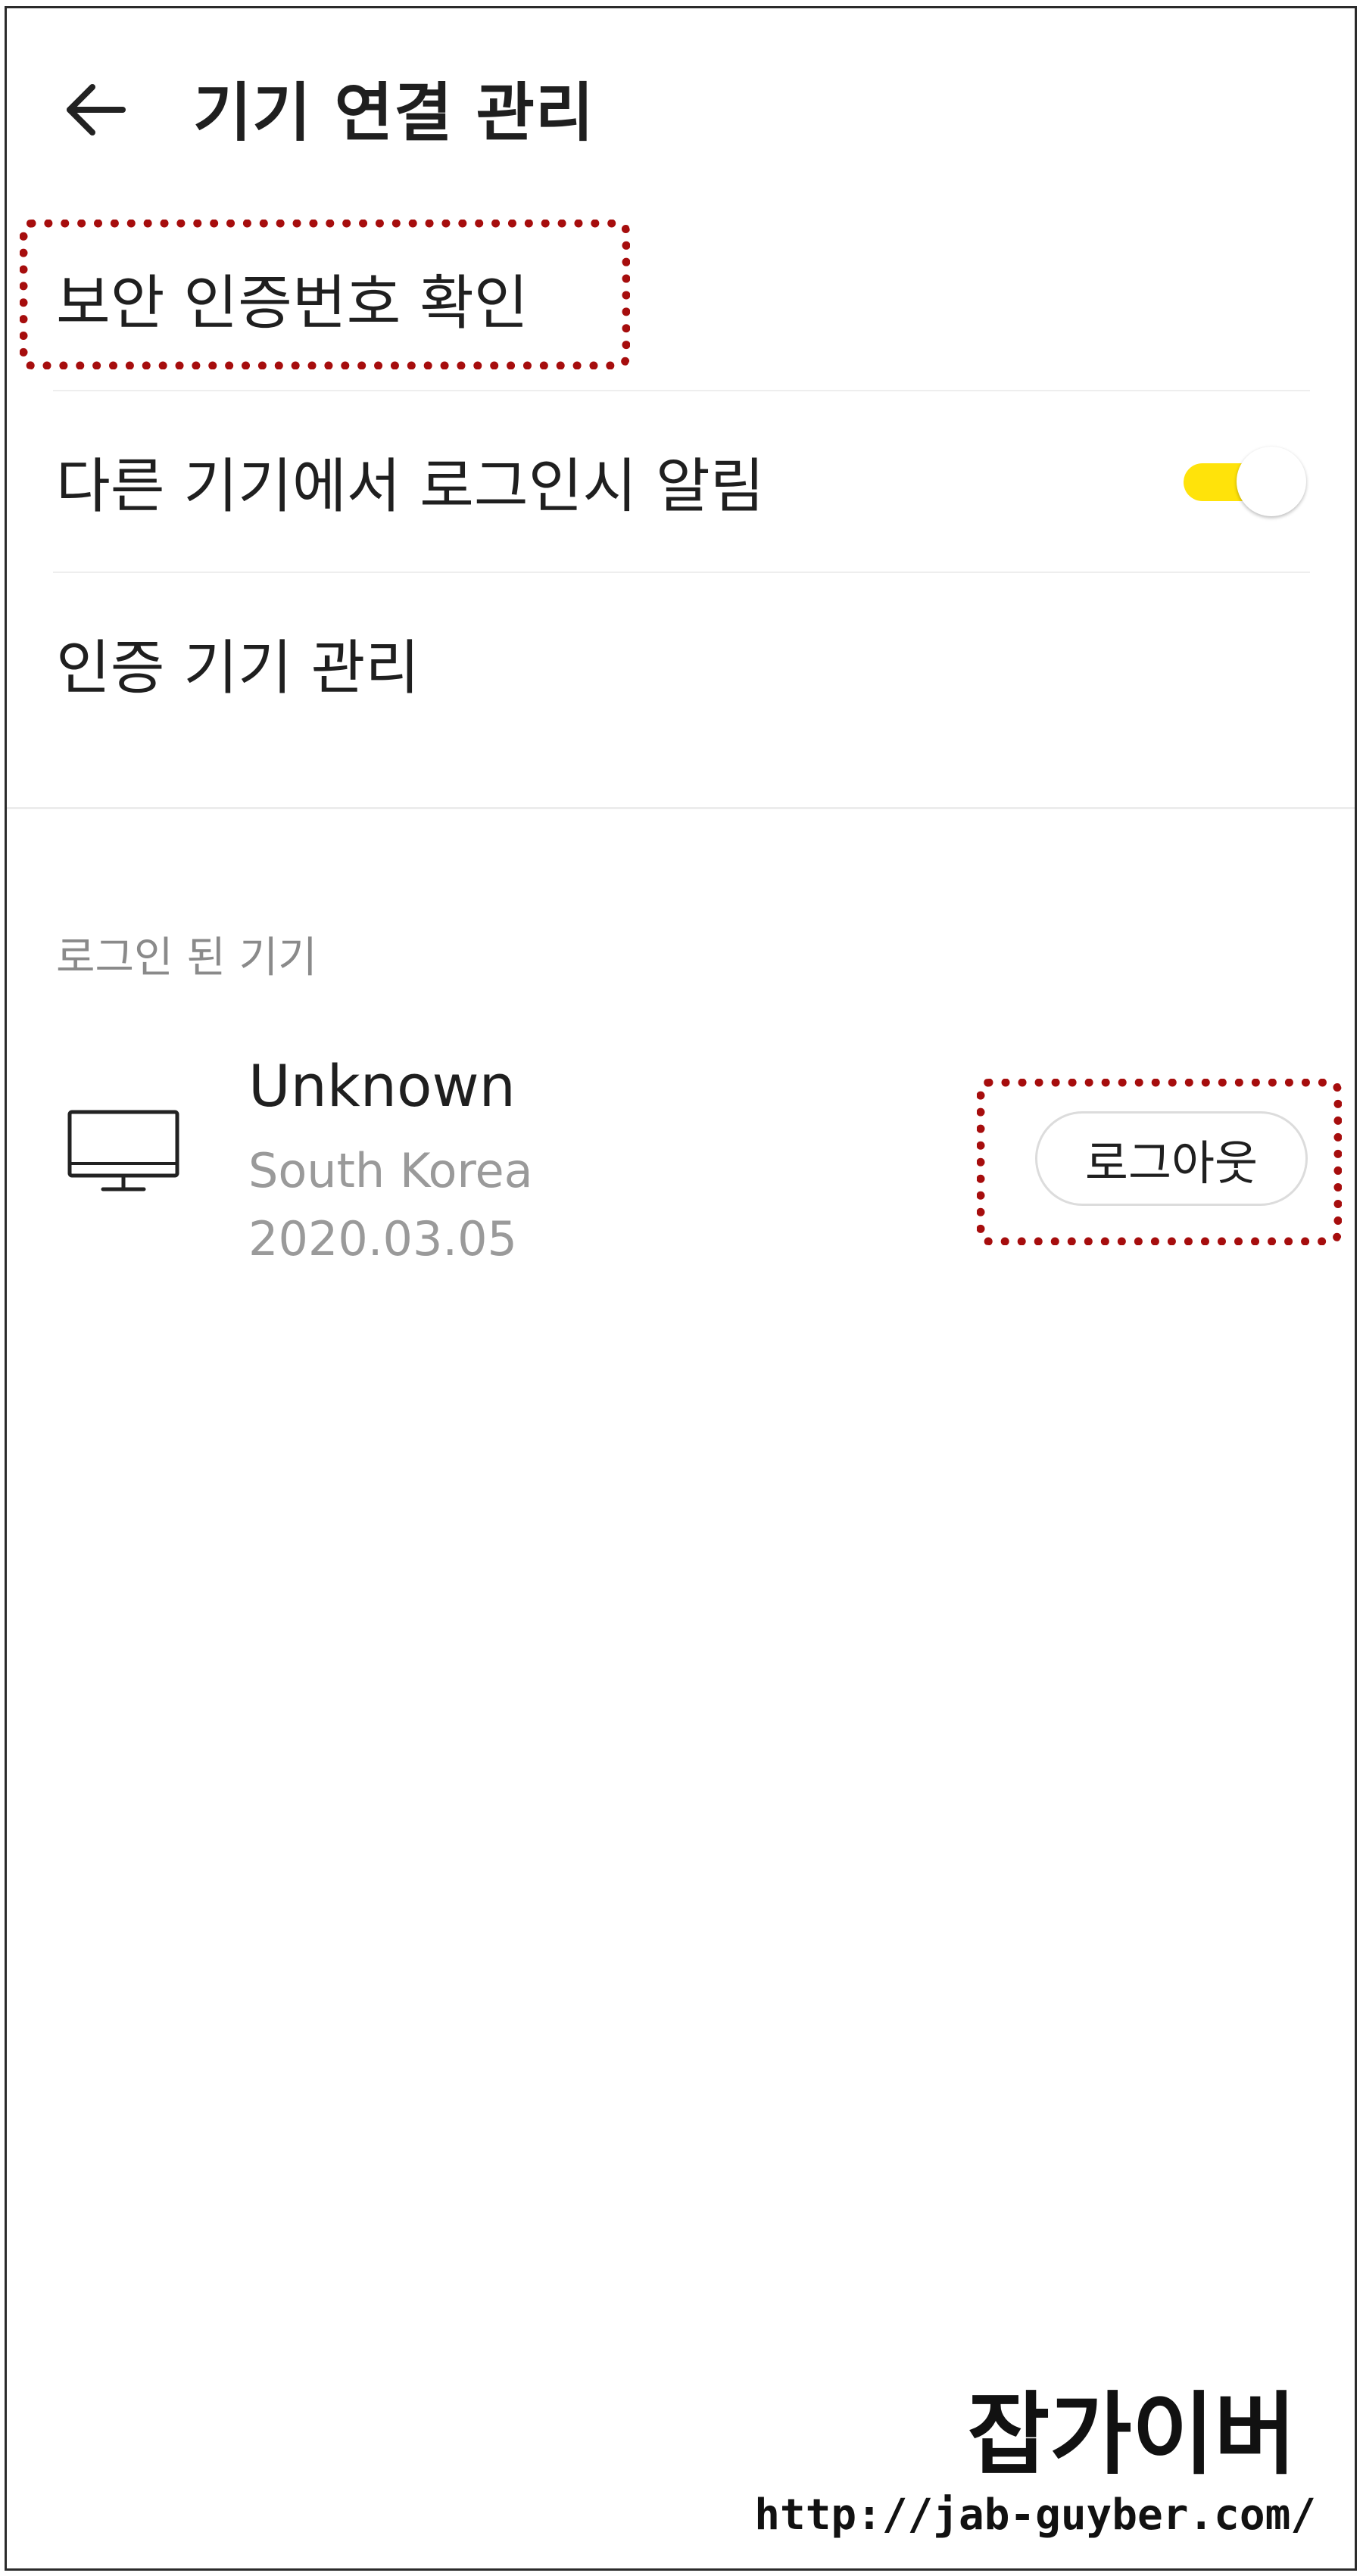 The height and width of the screenshot is (2576, 1363). What do you see at coordinates (382, 1086) in the screenshot?
I see `device-name: Unknown` at bounding box center [382, 1086].